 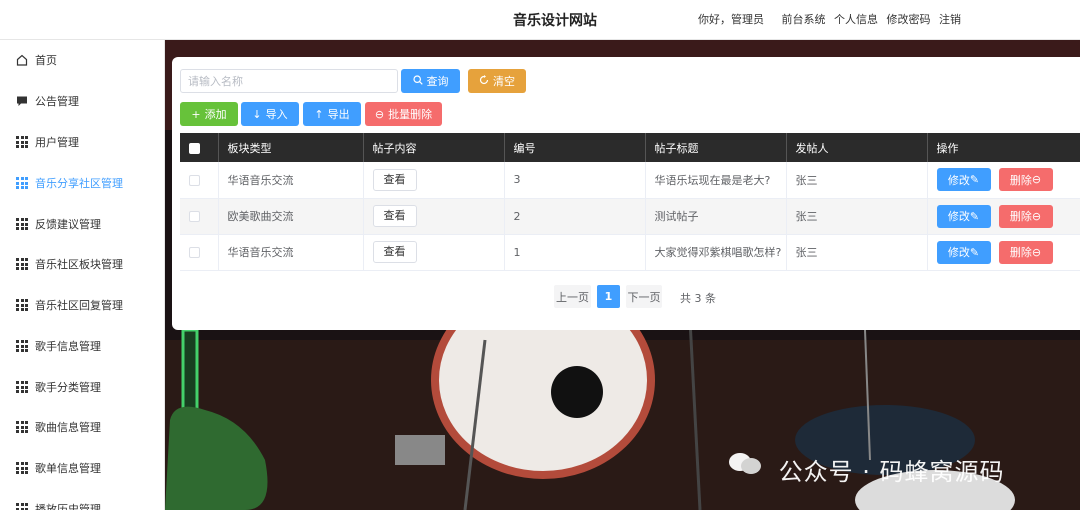 I want to click on clear-button-label: 清空, so click(x=504, y=81).